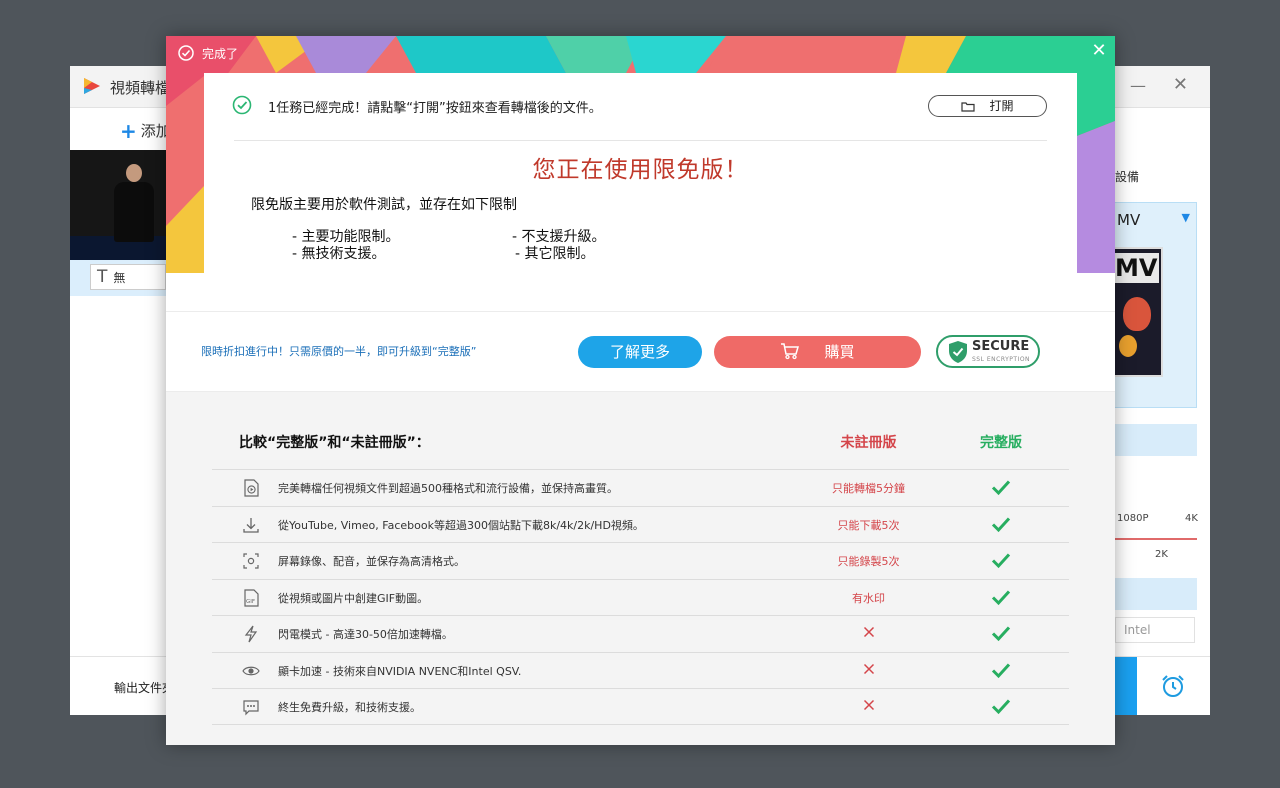 Image resolution: width=1280 pixels, height=788 pixels. What do you see at coordinates (1001, 346) in the screenshot?
I see `secure-title: SECURE` at bounding box center [1001, 346].